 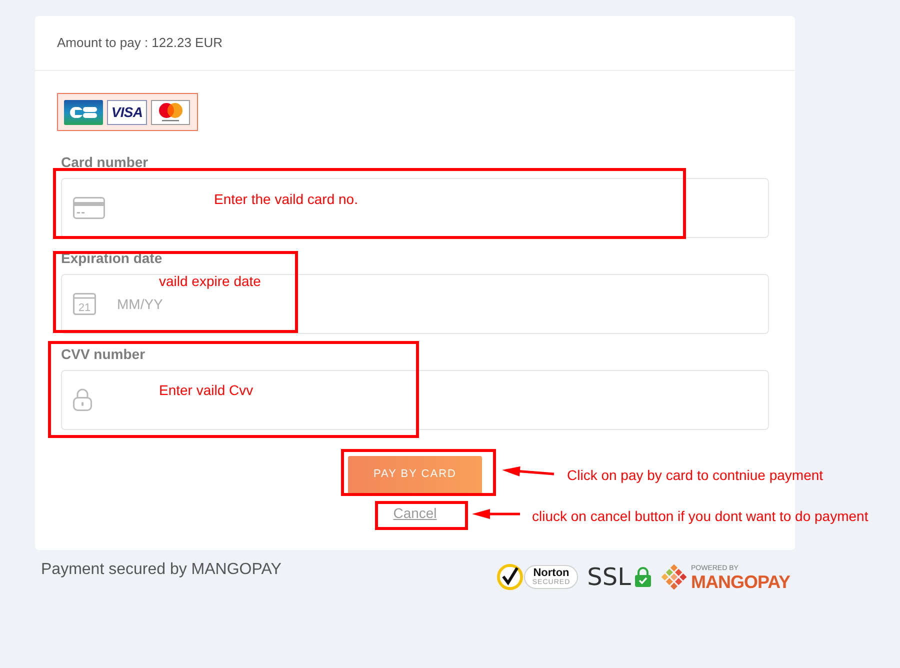 What do you see at coordinates (495, 514) in the screenshot?
I see `annotation-arrow` at bounding box center [495, 514].